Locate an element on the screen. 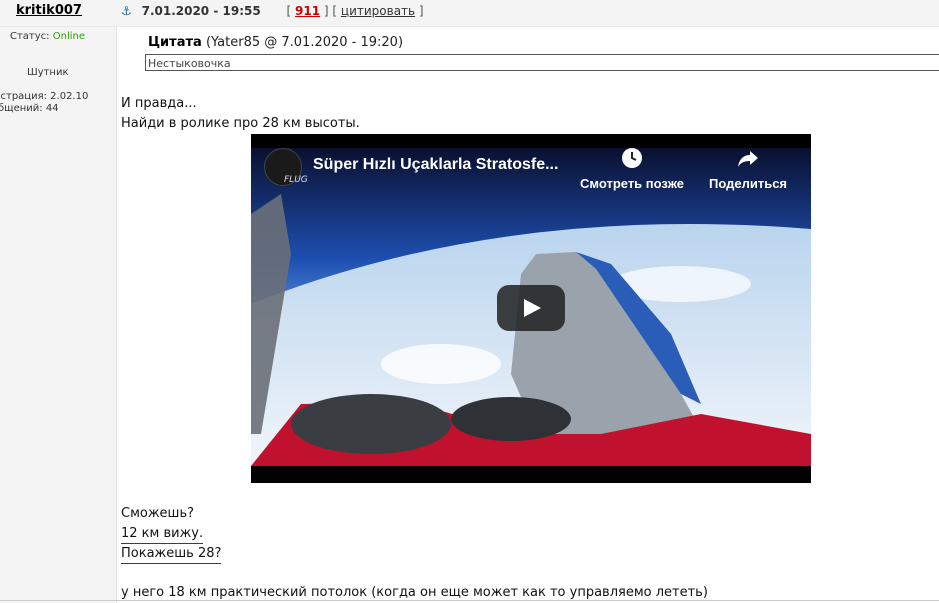  body-line-5: Покажешь 28? is located at coordinates (171, 555).